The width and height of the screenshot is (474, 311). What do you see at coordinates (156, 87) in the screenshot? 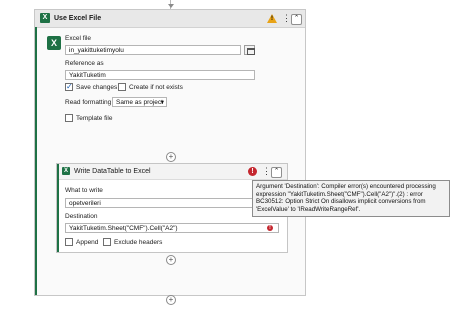
I see `create-if-not-exists-label: Create if not exists` at bounding box center [156, 87].